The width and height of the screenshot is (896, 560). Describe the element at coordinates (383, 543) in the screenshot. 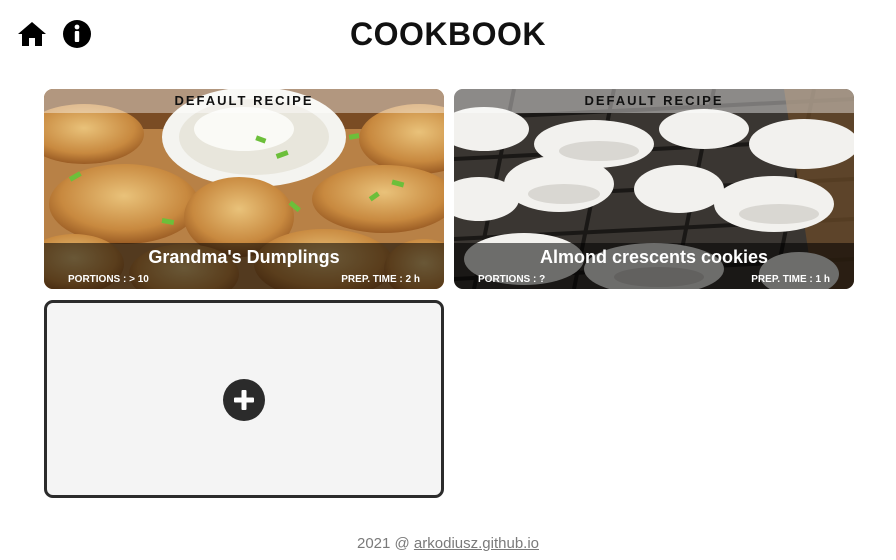

I see `footer-copyright: 2021 @` at that location.